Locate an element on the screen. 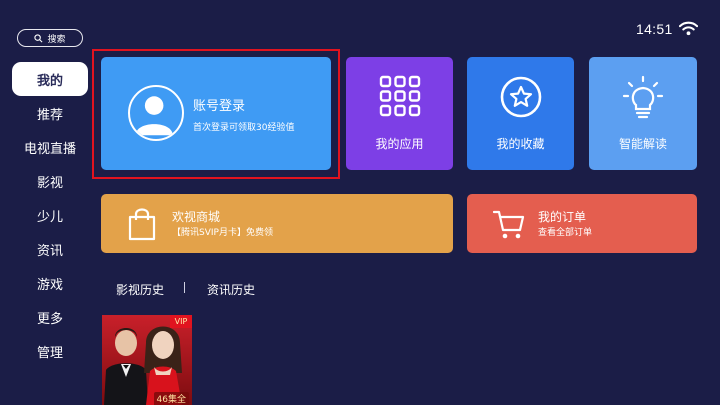 The image size is (720, 405). account-login-card: 账号登录 首次登录可领取30经验值 is located at coordinates (216, 113).